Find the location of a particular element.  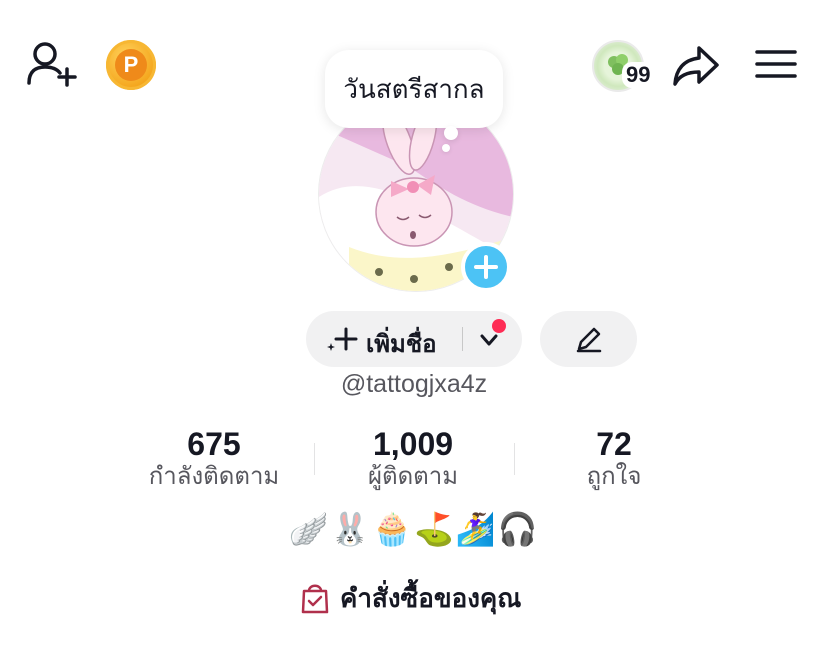

followers-stat: 1,009 ผู้ติดตาม is located at coordinates (413, 459).